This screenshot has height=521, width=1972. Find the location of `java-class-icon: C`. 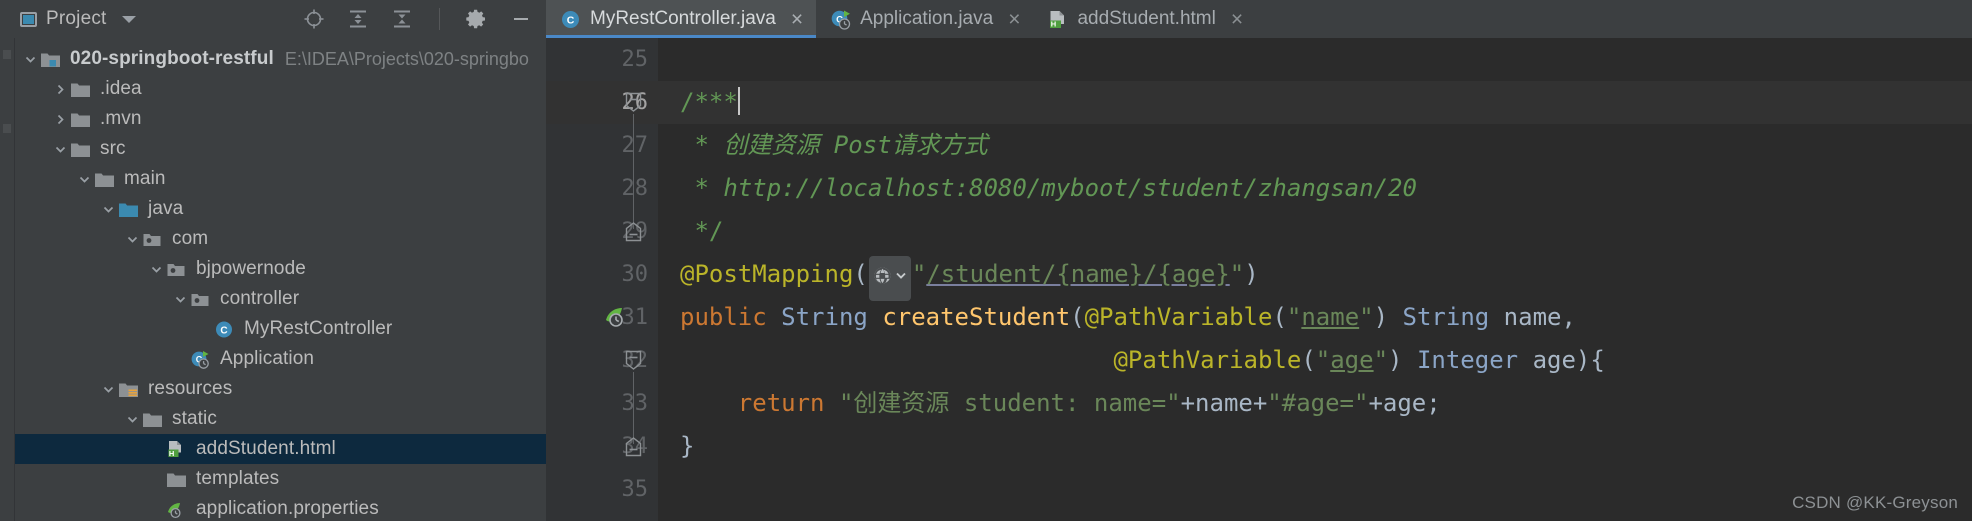

java-class-icon: C is located at coordinates (570, 19).